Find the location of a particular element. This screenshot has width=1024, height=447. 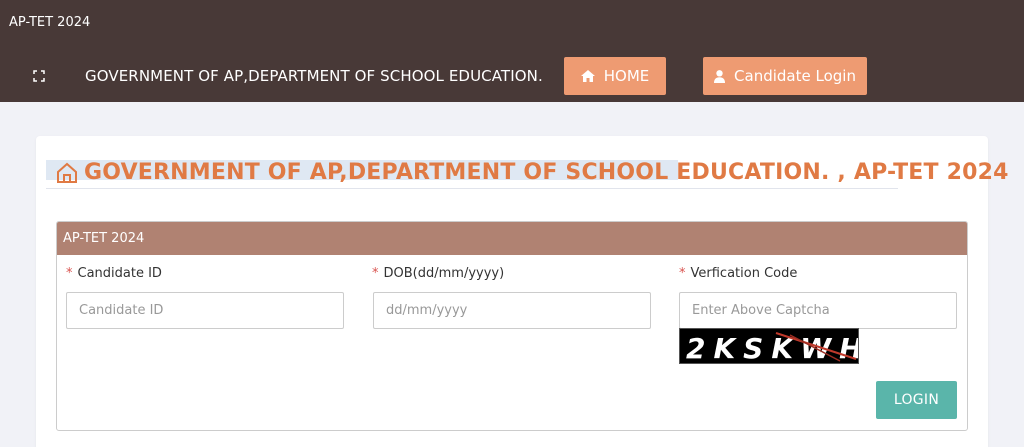

home-nav-button: HOME is located at coordinates (615, 76).